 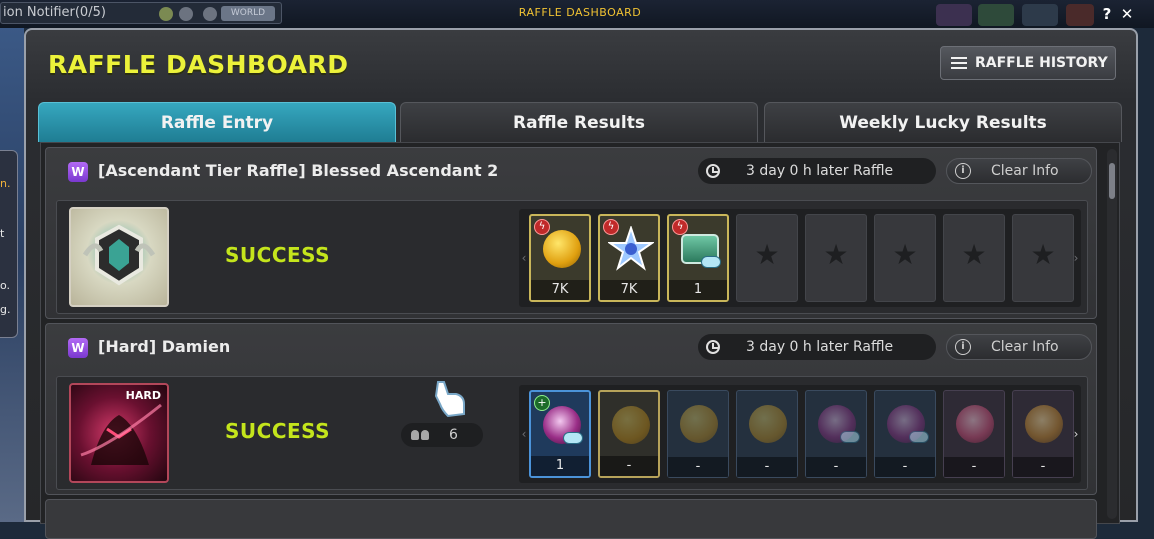 I want to click on notifier-panel: ion Notifier(0/5) WORLD, so click(x=141, y=13).